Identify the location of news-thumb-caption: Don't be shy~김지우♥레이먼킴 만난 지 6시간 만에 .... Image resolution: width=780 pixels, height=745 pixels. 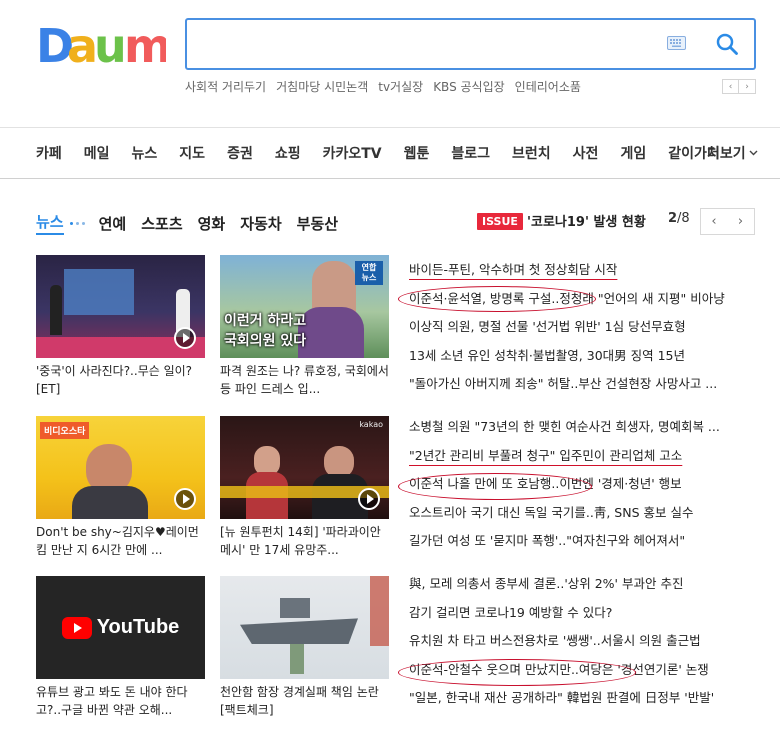
(117, 541).